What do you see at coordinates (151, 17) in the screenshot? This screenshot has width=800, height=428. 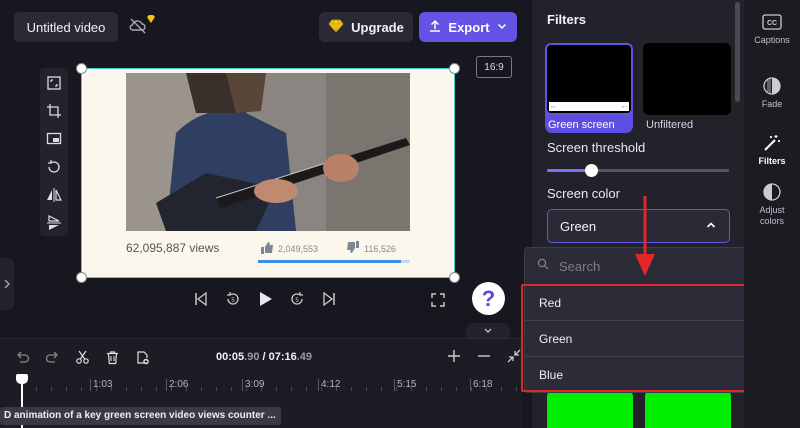 I see `premium-gem-icon` at bounding box center [151, 17].